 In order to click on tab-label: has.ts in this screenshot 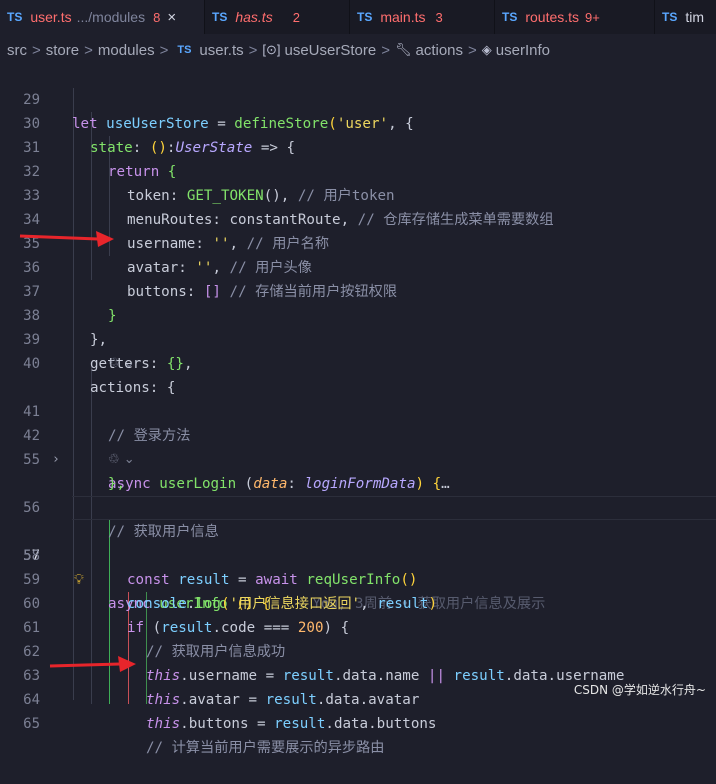, I will do `click(254, 17)`.